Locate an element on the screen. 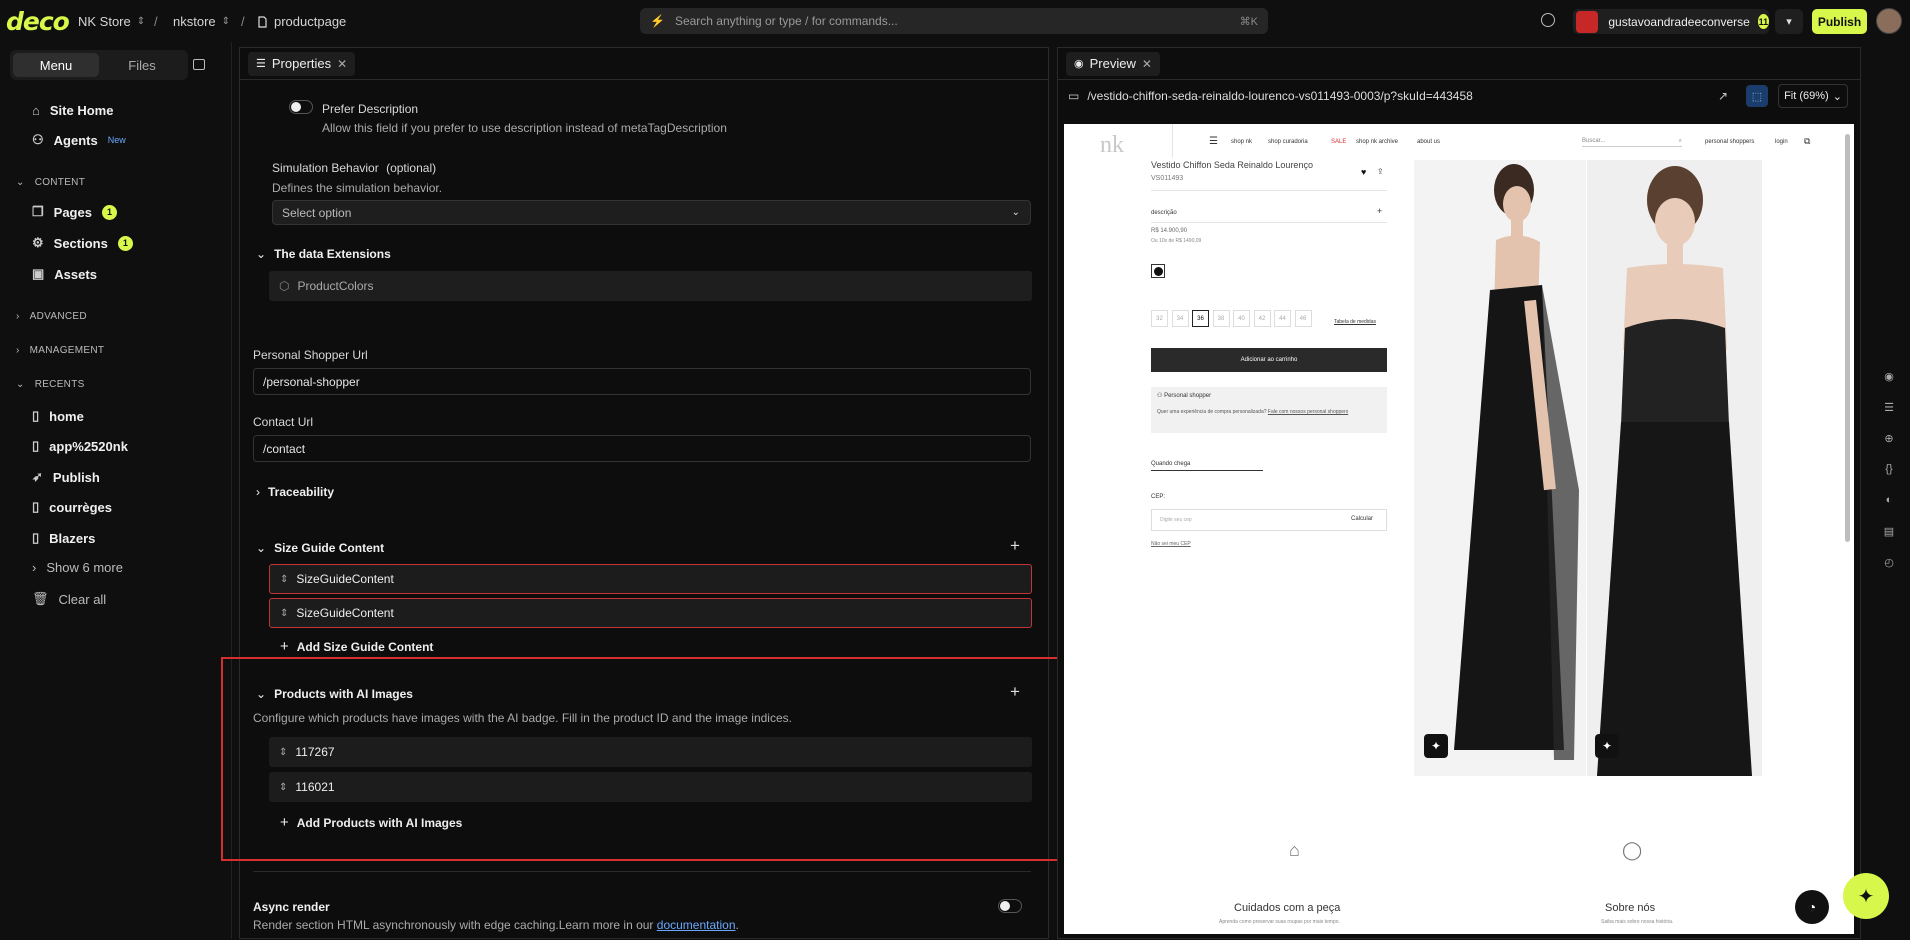  hamburger-icon: ☰ is located at coordinates (1213, 141).